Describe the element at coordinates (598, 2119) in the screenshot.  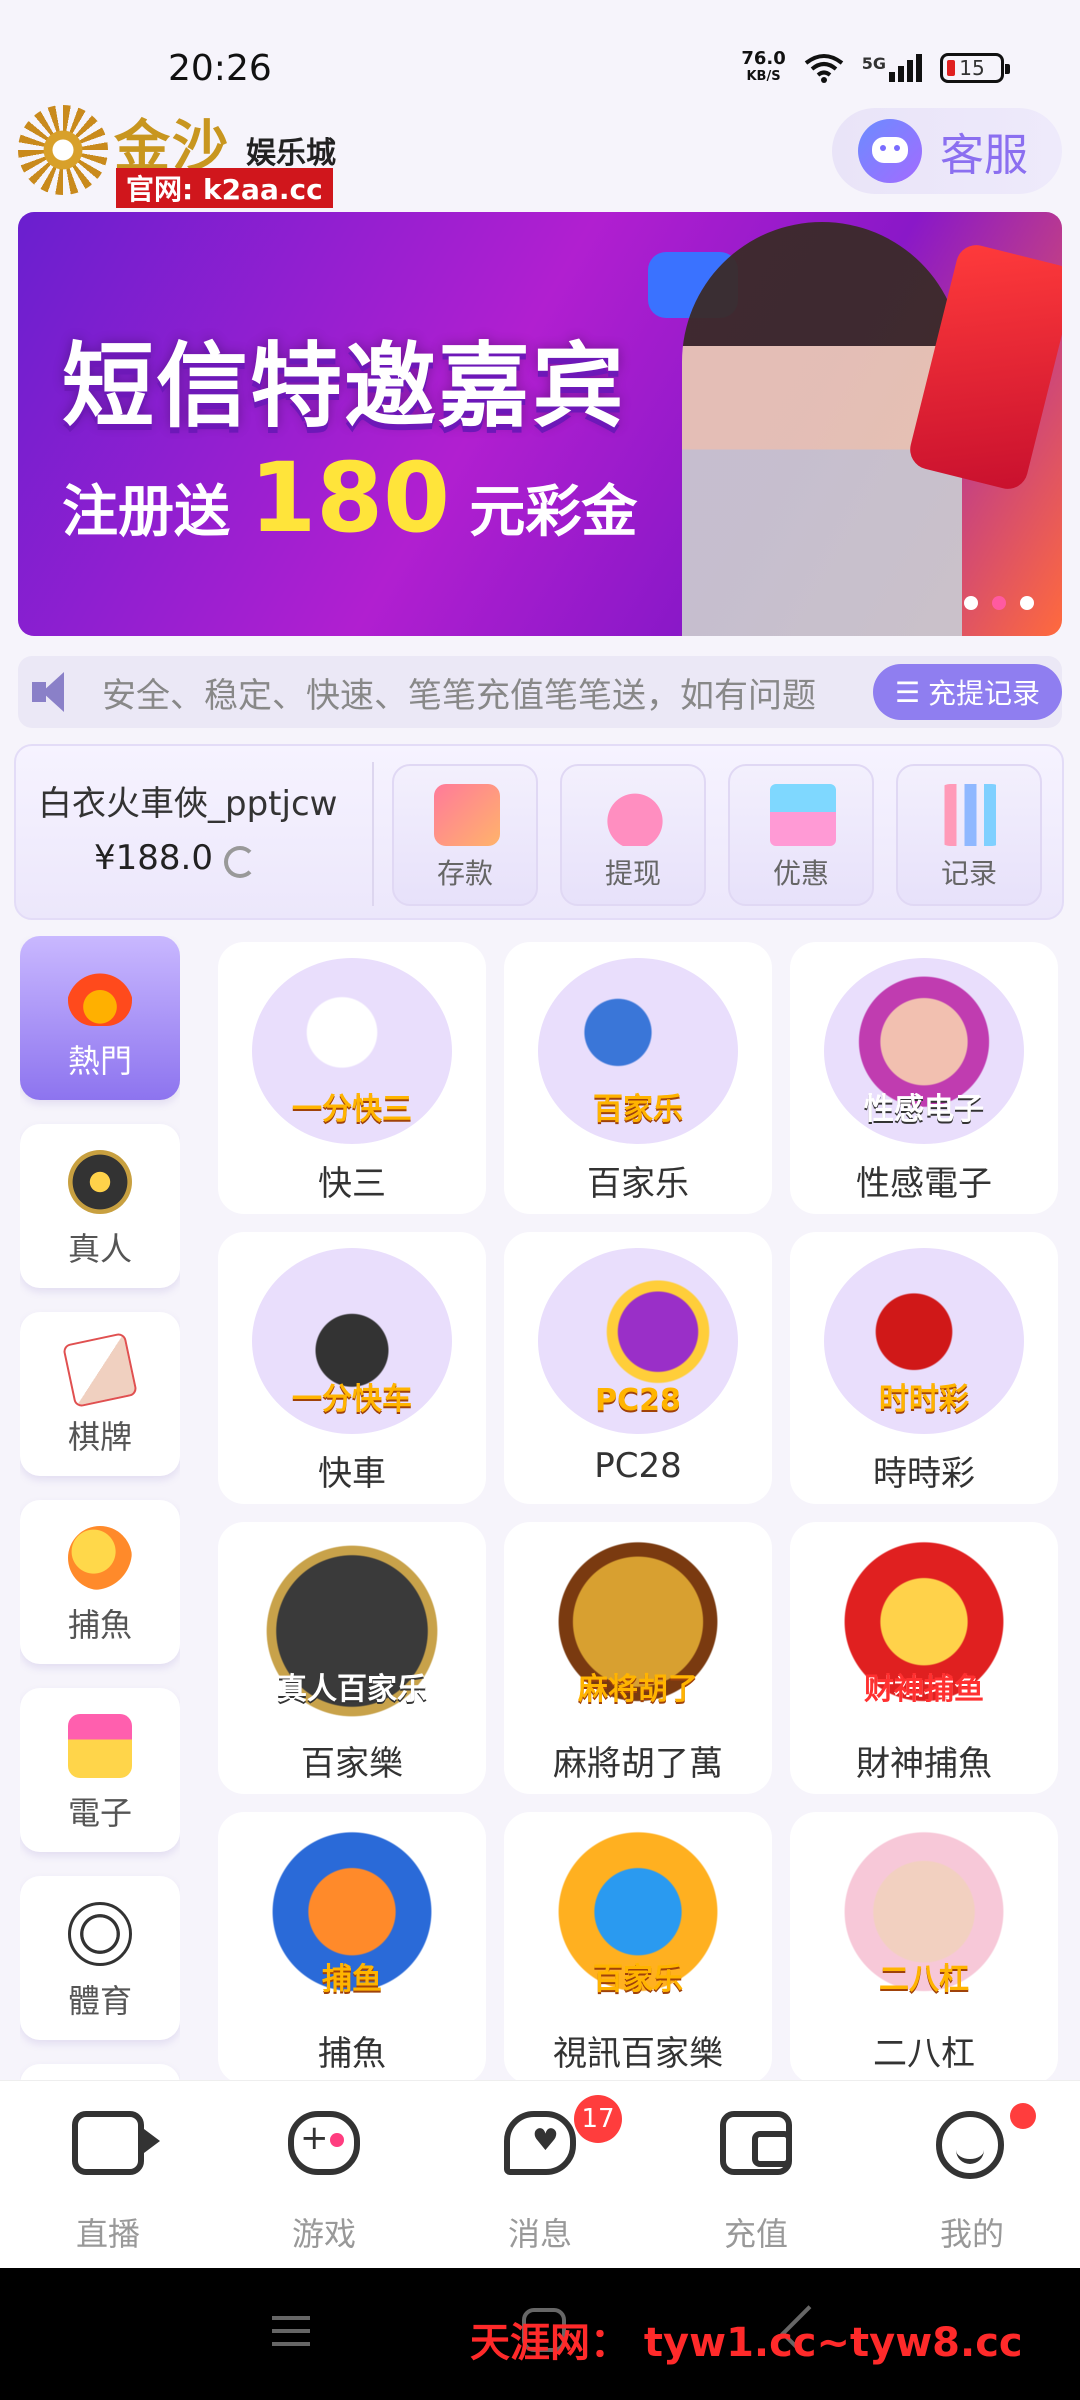
I see `message-count-badge: 17` at that location.